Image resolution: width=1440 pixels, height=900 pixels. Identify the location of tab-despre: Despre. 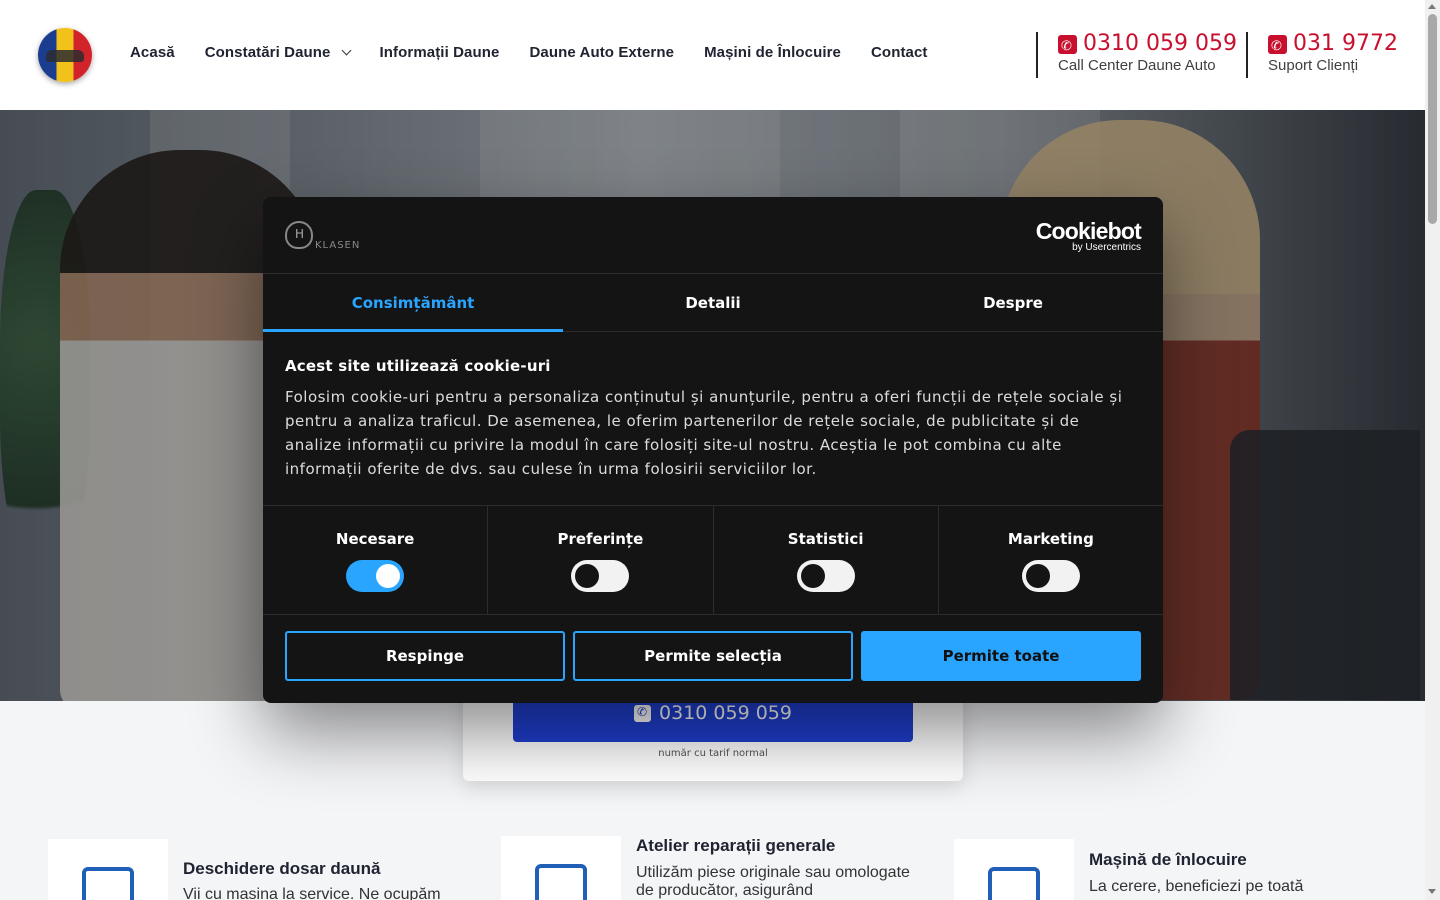
(1013, 302).